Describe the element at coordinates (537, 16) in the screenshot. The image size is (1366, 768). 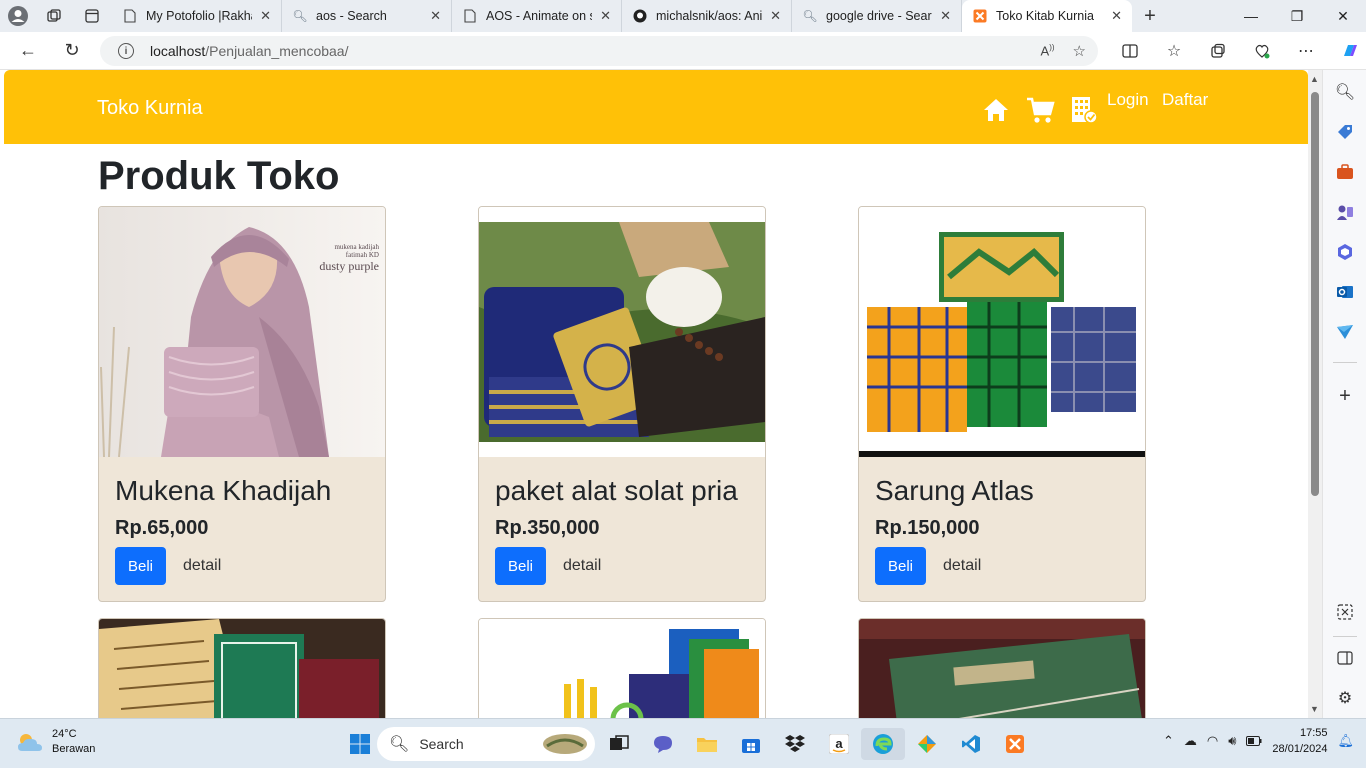
I see `browser-tab-2: AOS - Animate on s ✕` at that location.